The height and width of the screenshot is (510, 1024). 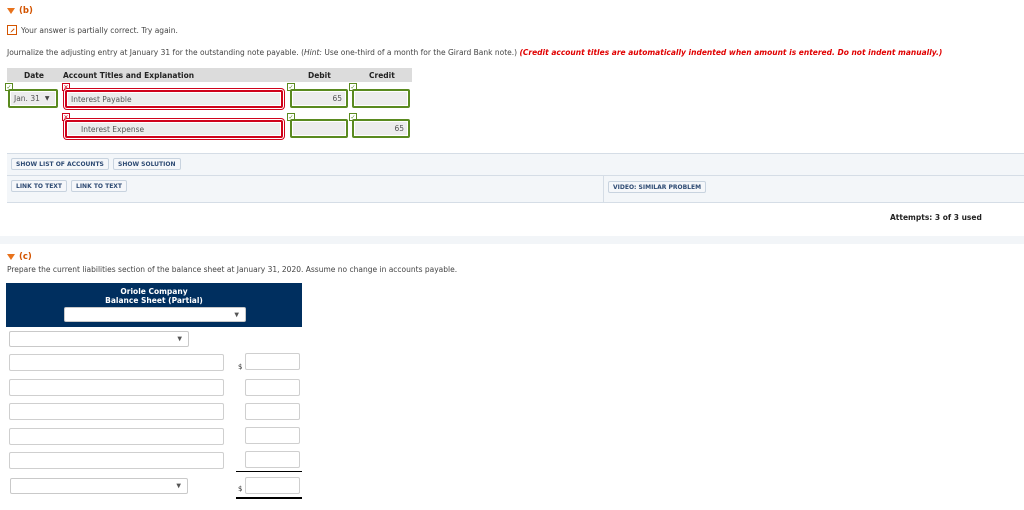 What do you see at coordinates (26, 11) in the screenshot?
I see `part-b-label: (b)` at bounding box center [26, 11].